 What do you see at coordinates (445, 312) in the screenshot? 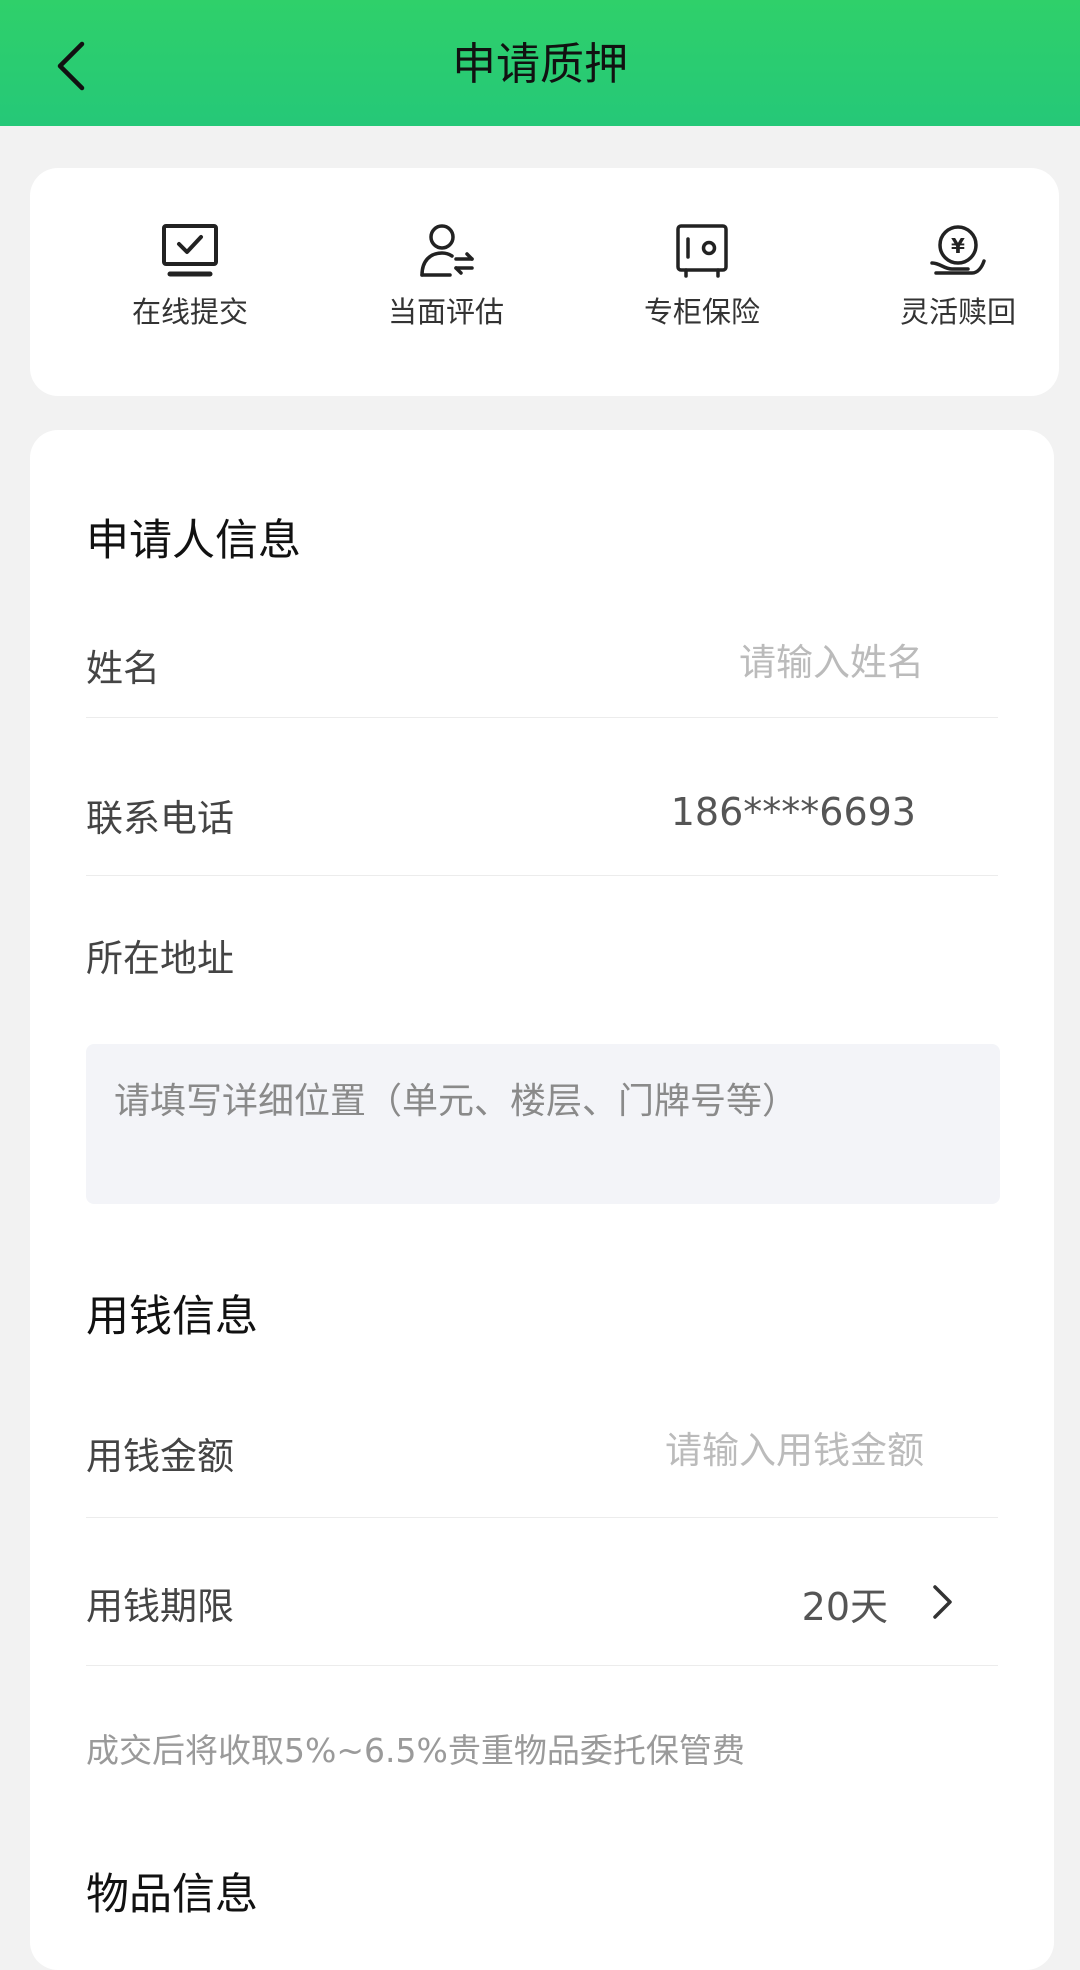
I see `feature-label: 当面评估` at bounding box center [445, 312].